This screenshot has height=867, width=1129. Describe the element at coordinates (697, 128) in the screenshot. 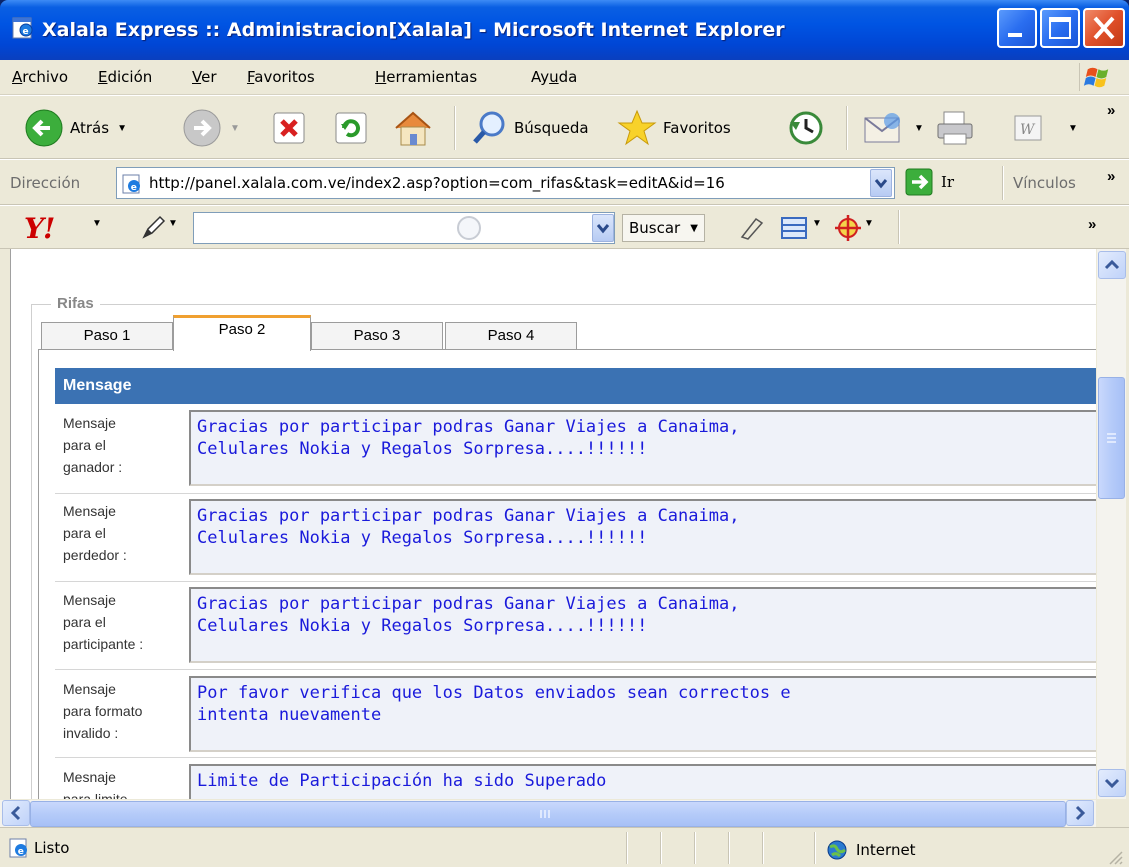

I see `favorites-label: Favoritos` at that location.